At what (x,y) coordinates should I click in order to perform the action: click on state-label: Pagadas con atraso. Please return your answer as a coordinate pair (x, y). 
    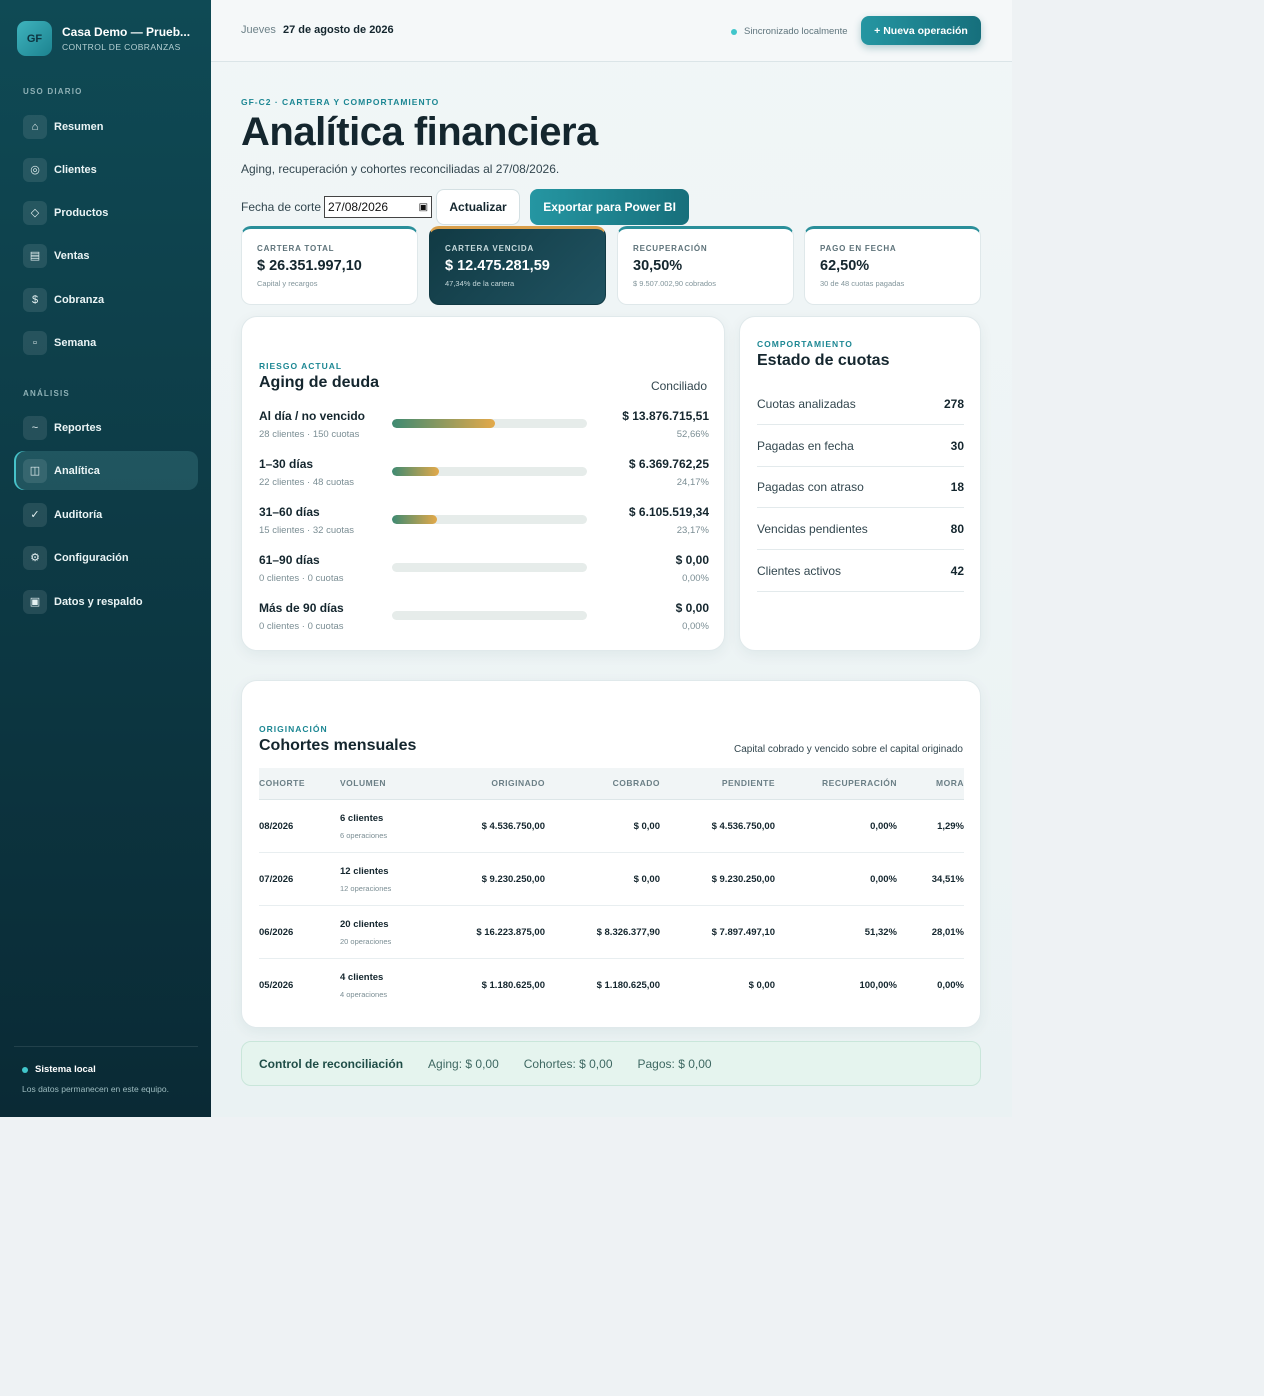
    Looking at the image, I should click on (810, 486).